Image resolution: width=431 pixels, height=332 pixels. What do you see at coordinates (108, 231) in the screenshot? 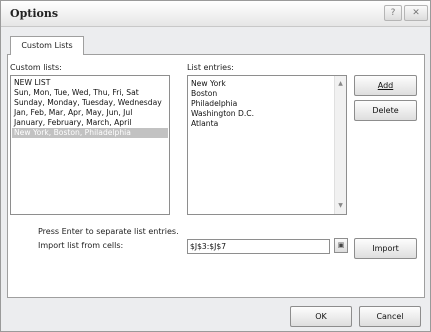
I see `hint-text: Press Enter to separate list entries.` at bounding box center [108, 231].